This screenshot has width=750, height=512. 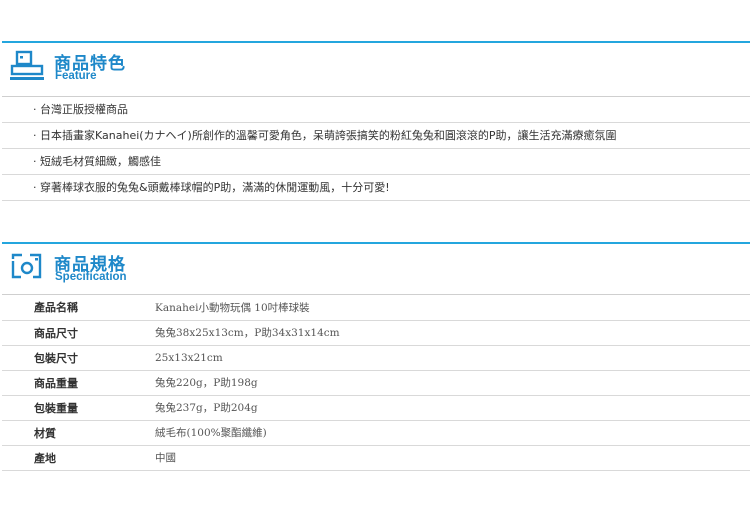 What do you see at coordinates (91, 277) in the screenshot?
I see `spec-subtitle: Specification` at bounding box center [91, 277].